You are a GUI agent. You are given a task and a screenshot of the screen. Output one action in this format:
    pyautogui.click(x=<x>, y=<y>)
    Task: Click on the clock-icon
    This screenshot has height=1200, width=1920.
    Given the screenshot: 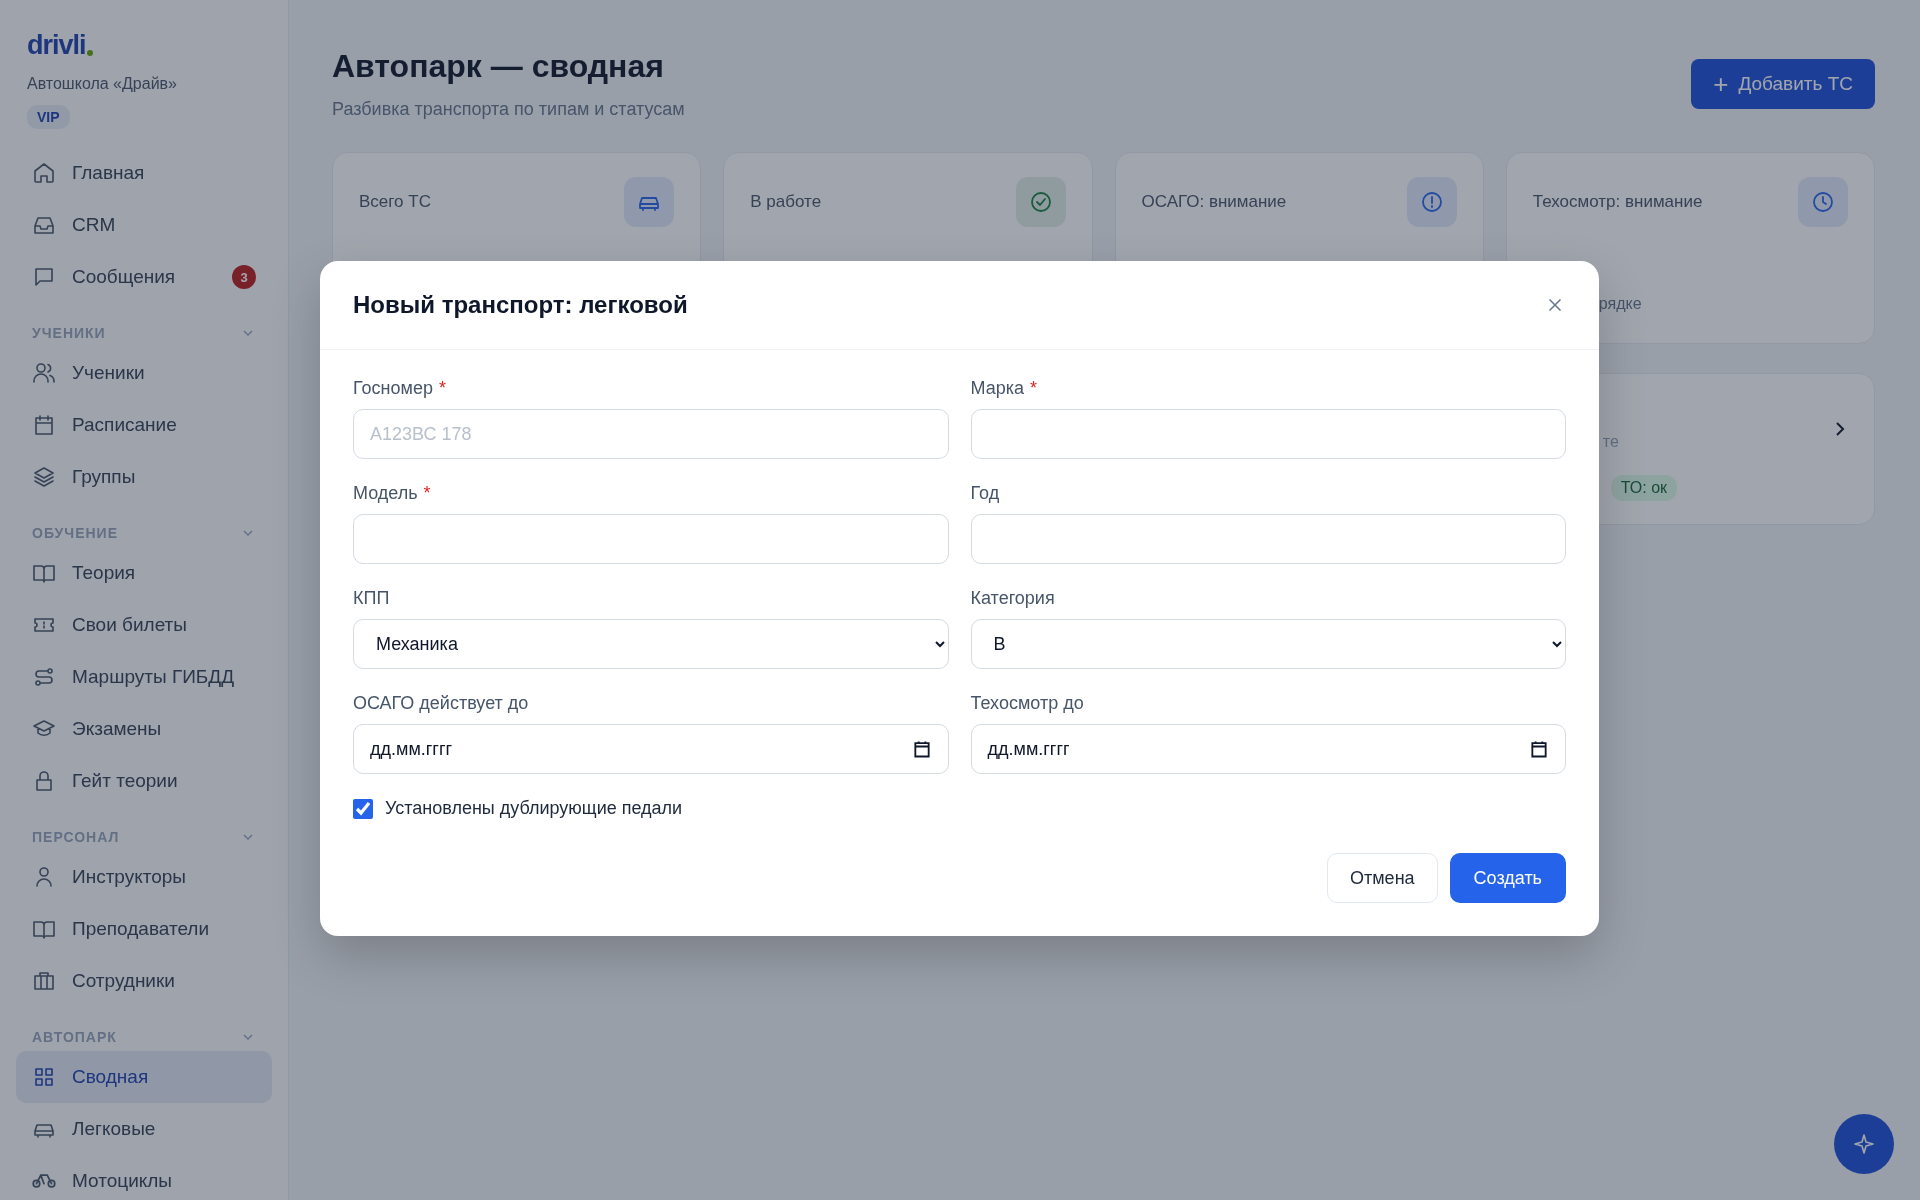 What is the action you would take?
    pyautogui.click(x=1823, y=202)
    